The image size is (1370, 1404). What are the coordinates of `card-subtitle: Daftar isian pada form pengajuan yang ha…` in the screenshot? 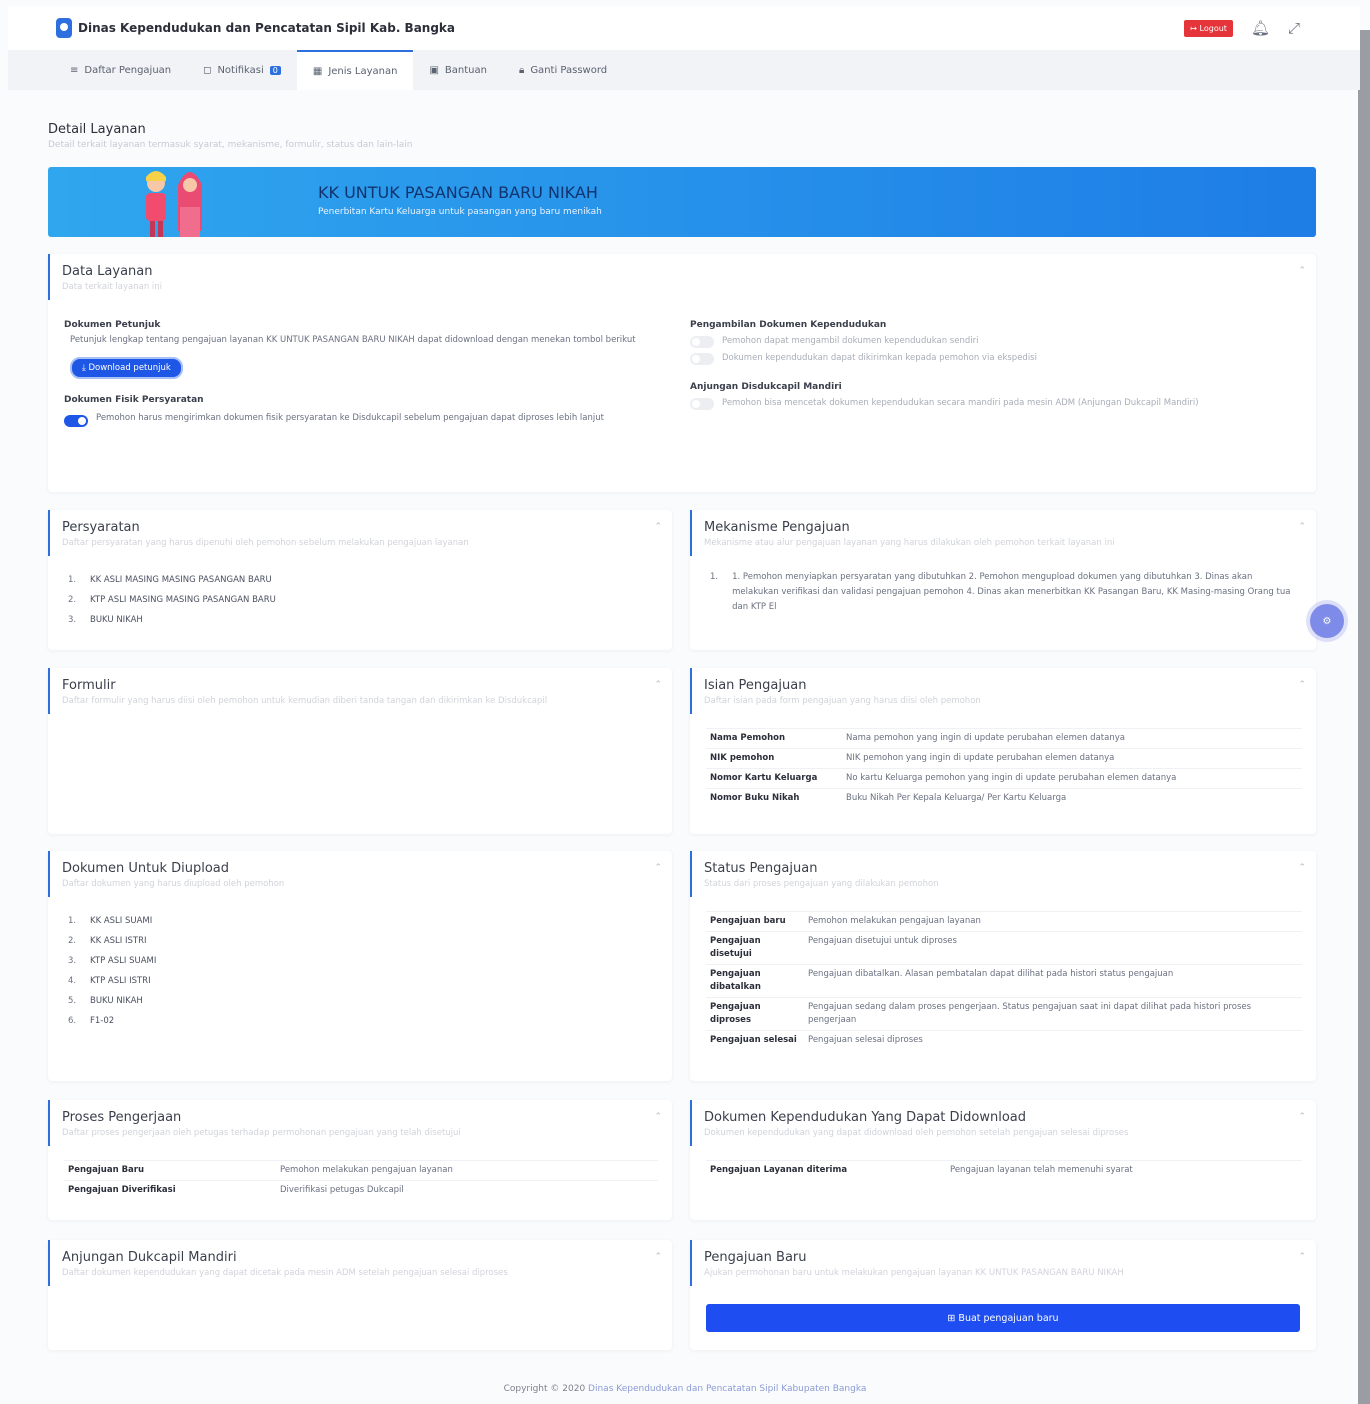 It's located at (842, 701).